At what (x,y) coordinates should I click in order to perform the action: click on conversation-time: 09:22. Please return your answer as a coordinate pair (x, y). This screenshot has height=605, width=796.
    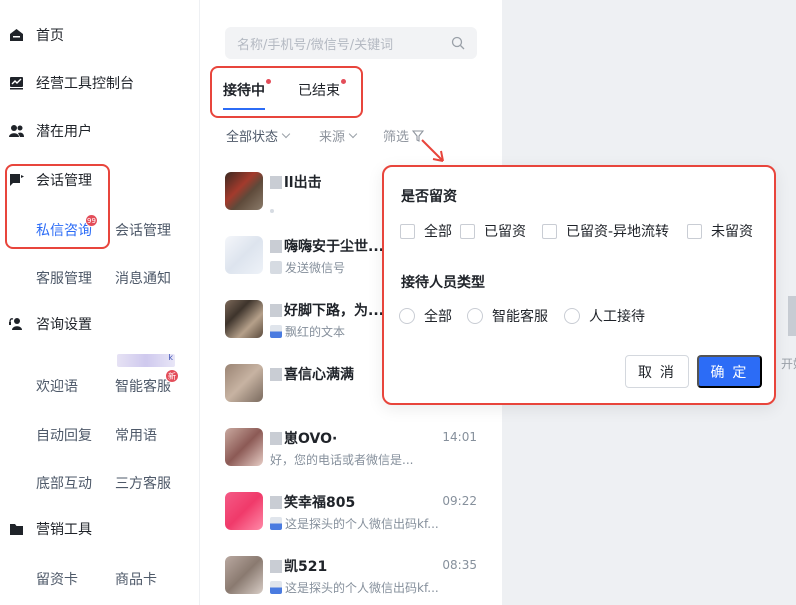
    Looking at the image, I should click on (459, 501).